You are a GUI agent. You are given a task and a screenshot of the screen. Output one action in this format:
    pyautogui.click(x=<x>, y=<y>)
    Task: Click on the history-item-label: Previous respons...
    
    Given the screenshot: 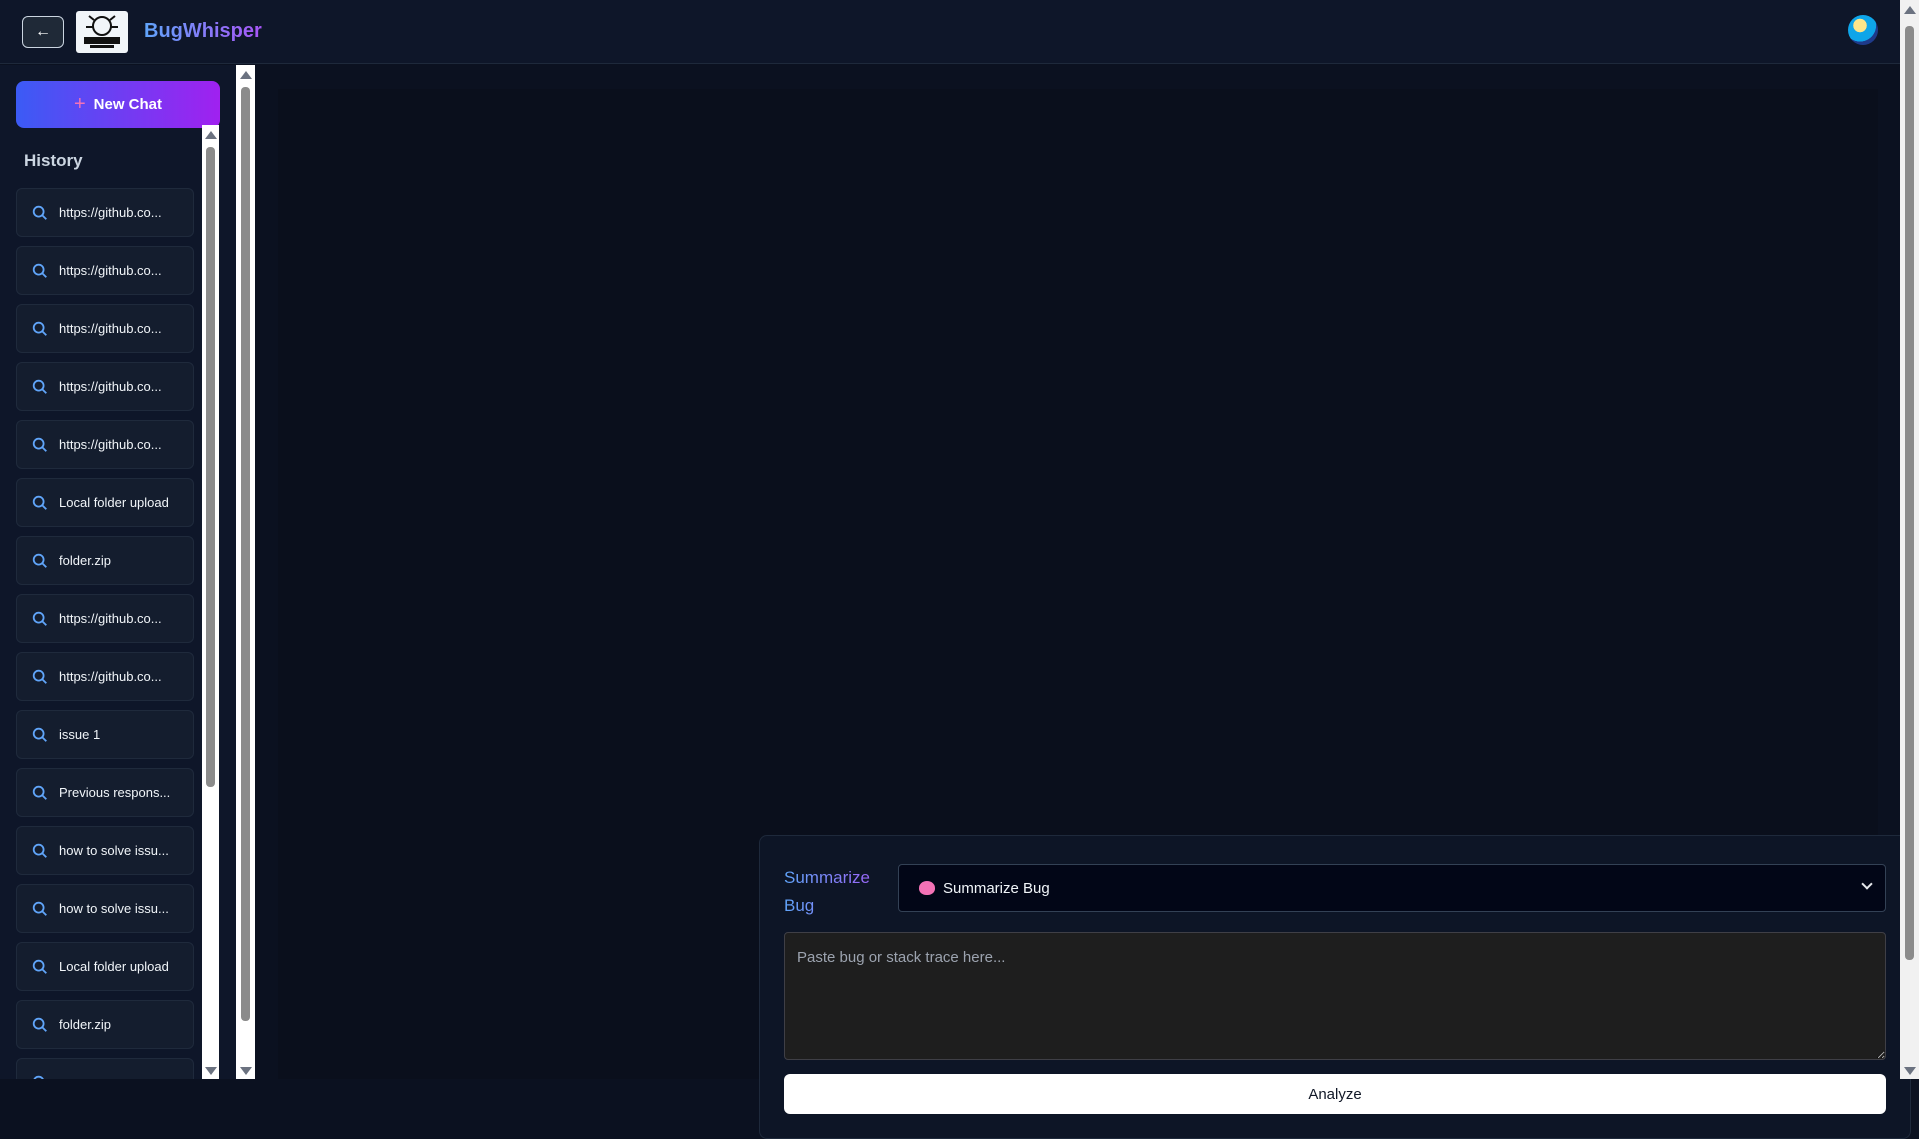 What is the action you would take?
    pyautogui.click(x=115, y=792)
    